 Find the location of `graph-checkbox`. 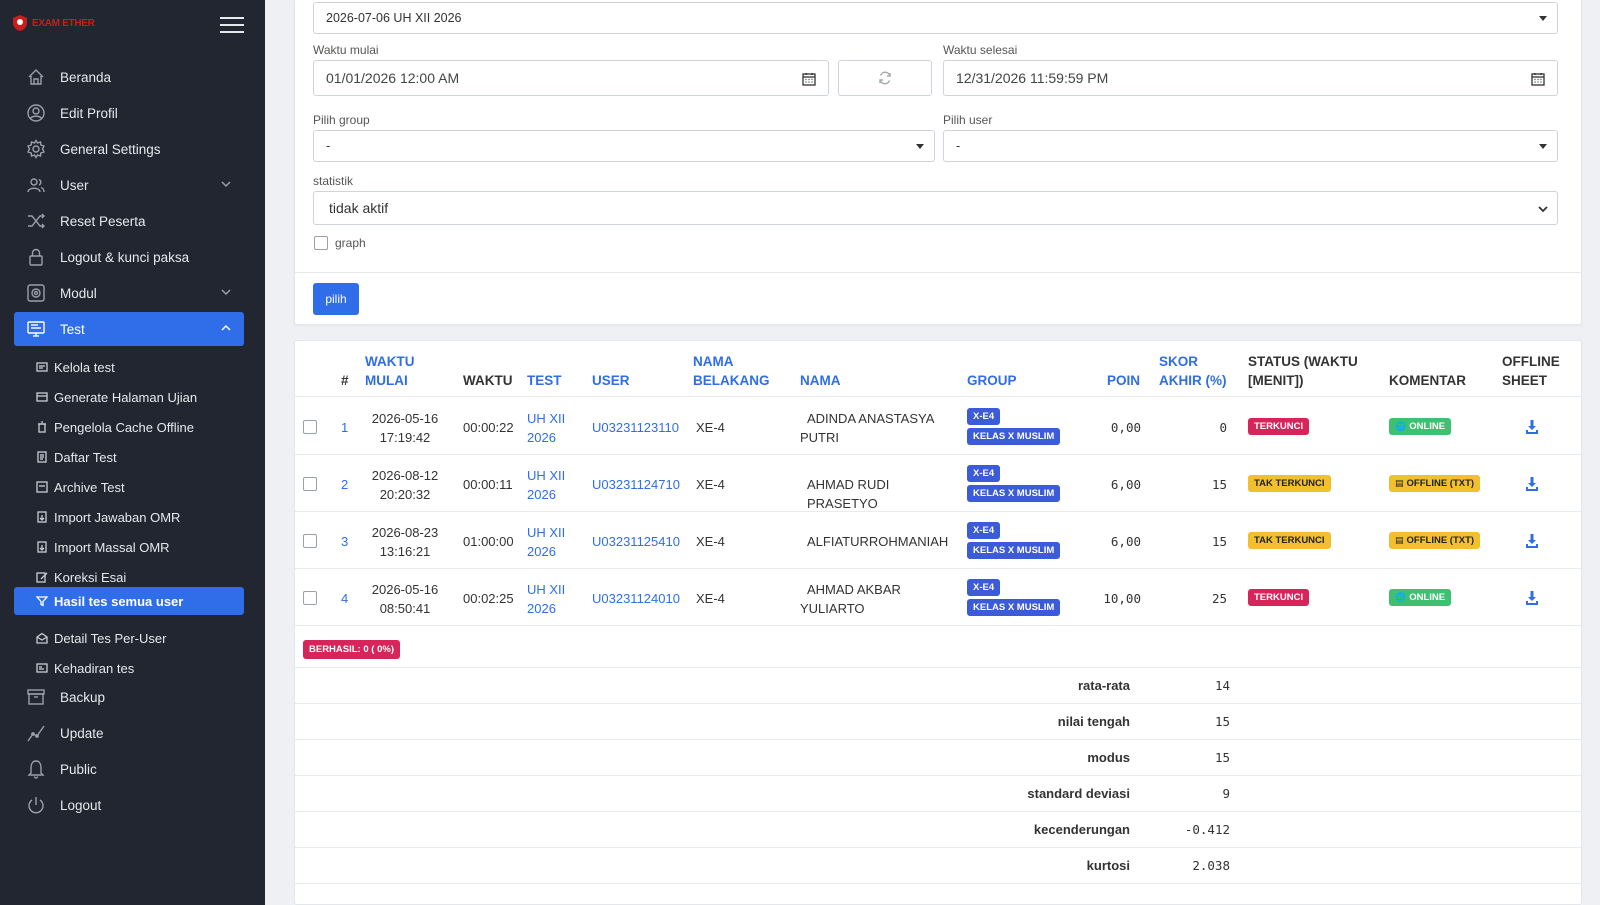

graph-checkbox is located at coordinates (321, 243).